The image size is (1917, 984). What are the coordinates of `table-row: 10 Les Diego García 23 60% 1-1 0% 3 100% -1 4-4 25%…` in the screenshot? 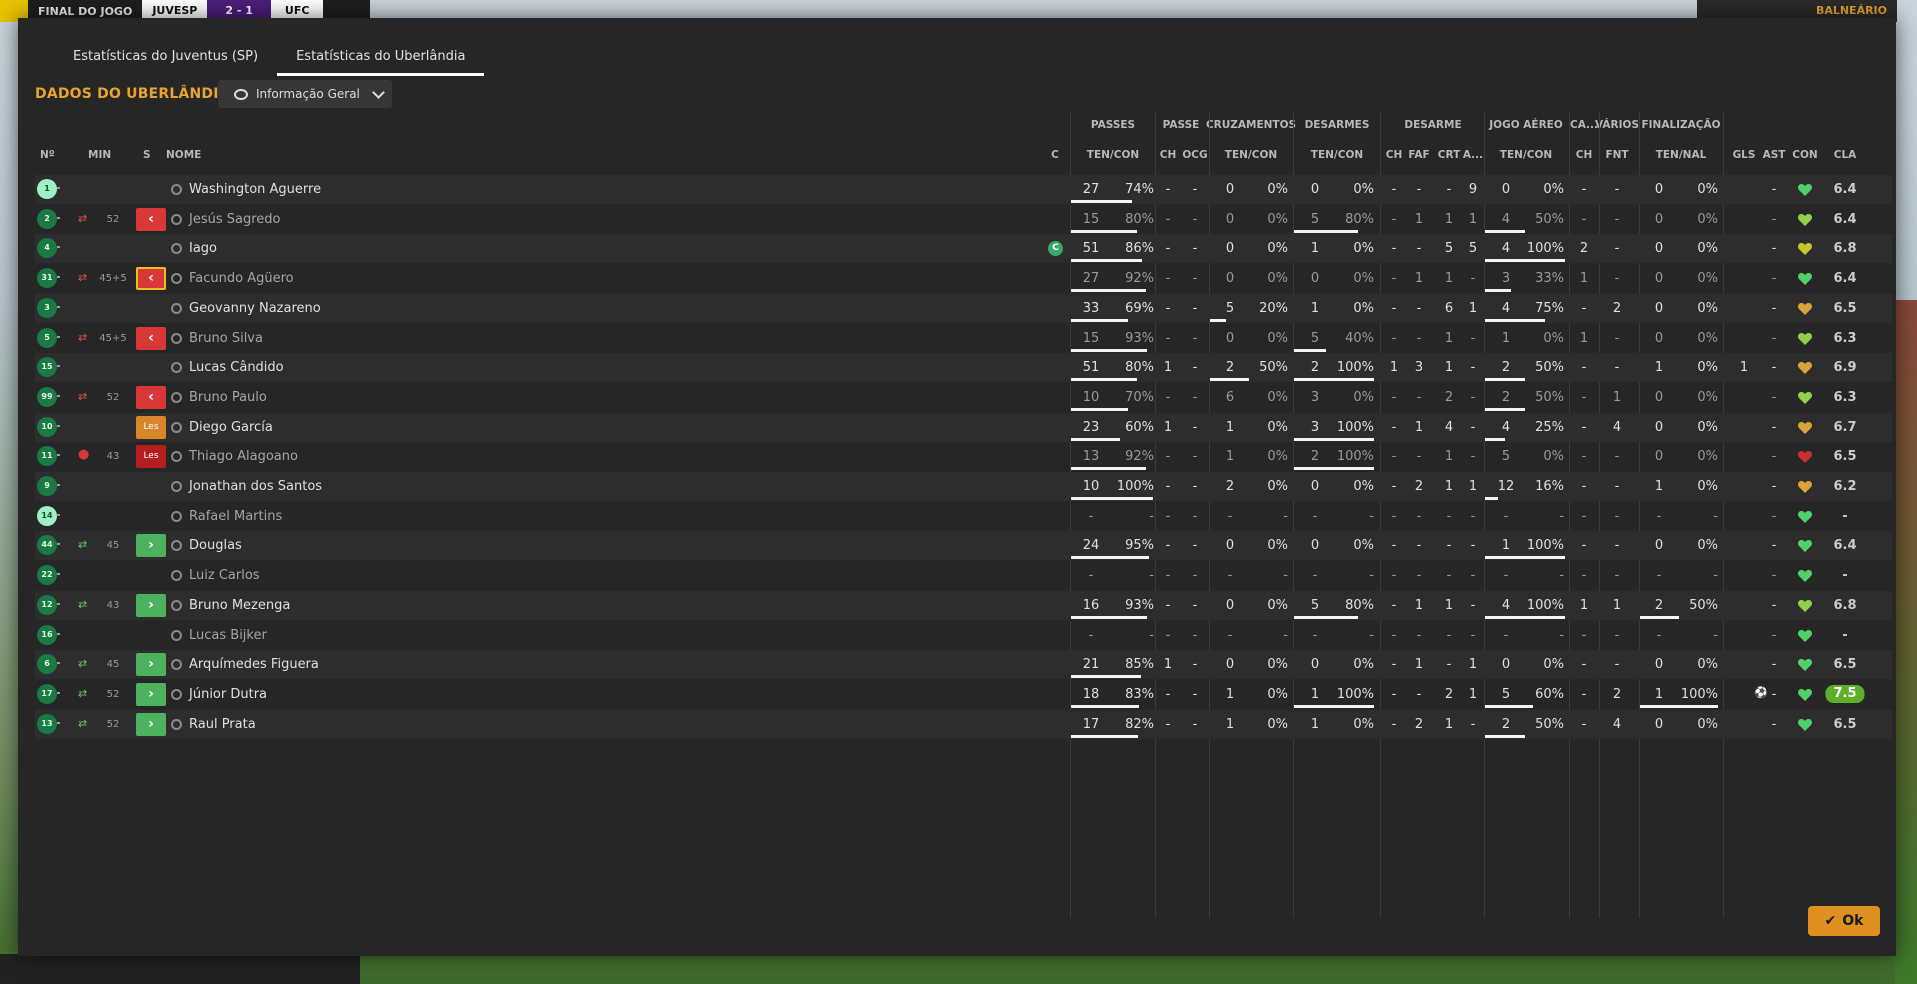 It's located at (963, 427).